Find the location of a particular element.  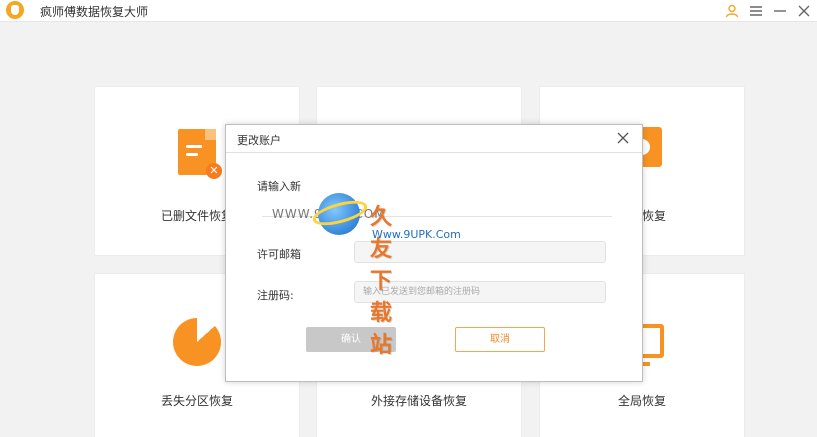

deleted-file-icon: ✕ is located at coordinates (200, 154).